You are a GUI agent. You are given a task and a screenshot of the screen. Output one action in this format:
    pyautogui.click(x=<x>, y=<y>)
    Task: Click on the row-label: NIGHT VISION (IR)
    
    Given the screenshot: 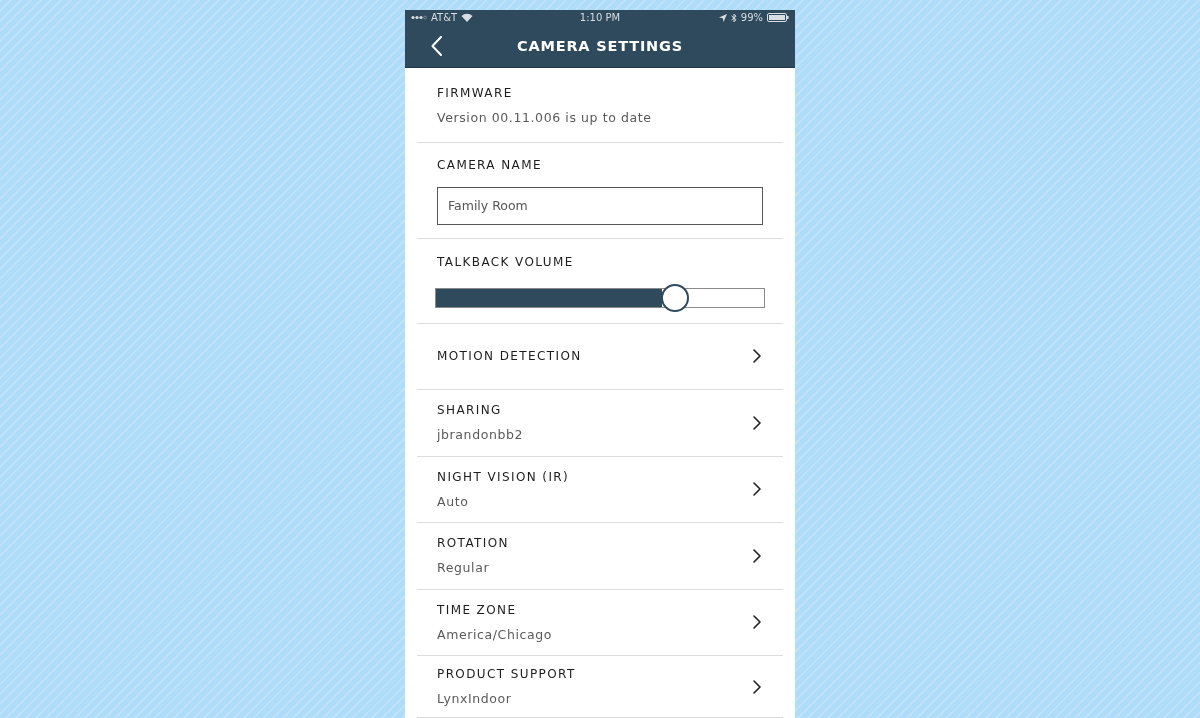 What is the action you would take?
    pyautogui.click(x=503, y=476)
    